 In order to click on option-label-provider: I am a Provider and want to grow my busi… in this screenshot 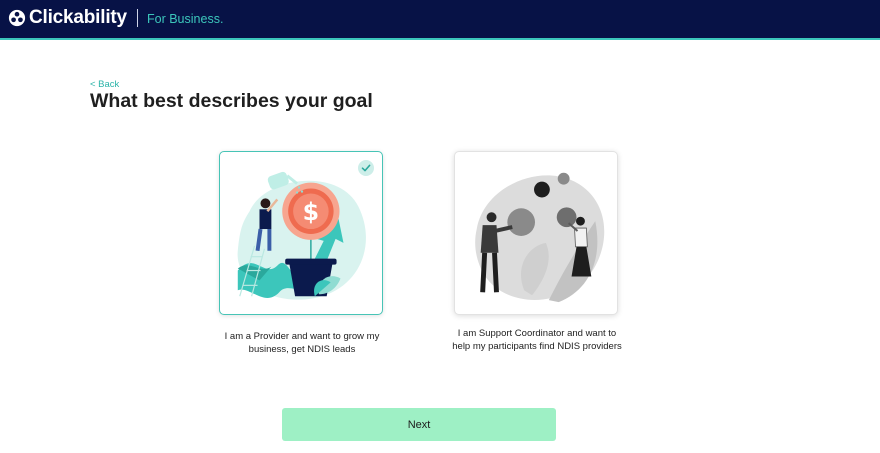, I will do `click(302, 343)`.